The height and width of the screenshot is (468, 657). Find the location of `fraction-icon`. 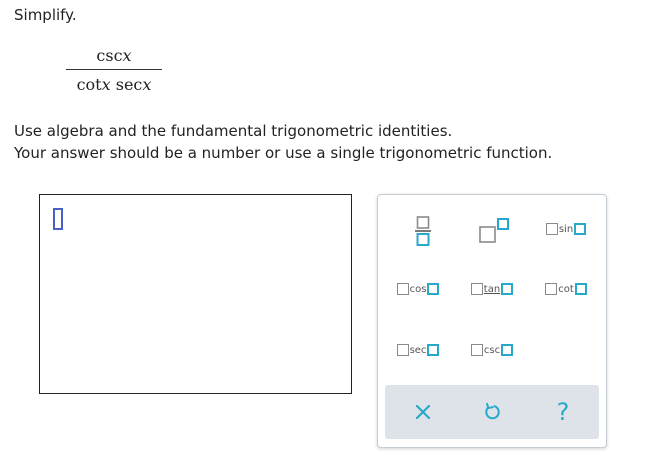

fraction-icon is located at coordinates (423, 231).